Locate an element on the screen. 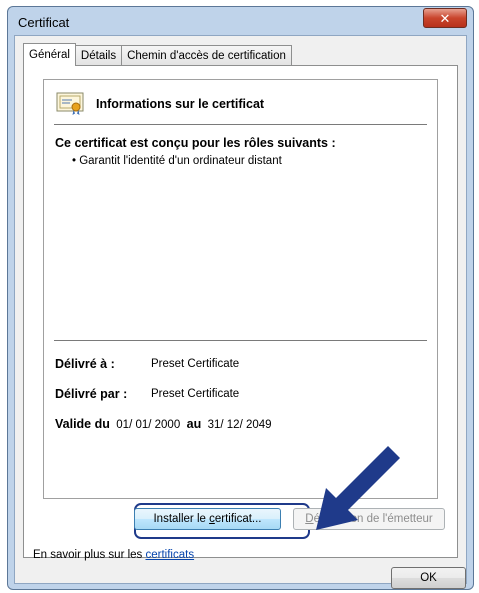 The width and height of the screenshot is (479, 593). tab-details: Détails is located at coordinates (98, 55).